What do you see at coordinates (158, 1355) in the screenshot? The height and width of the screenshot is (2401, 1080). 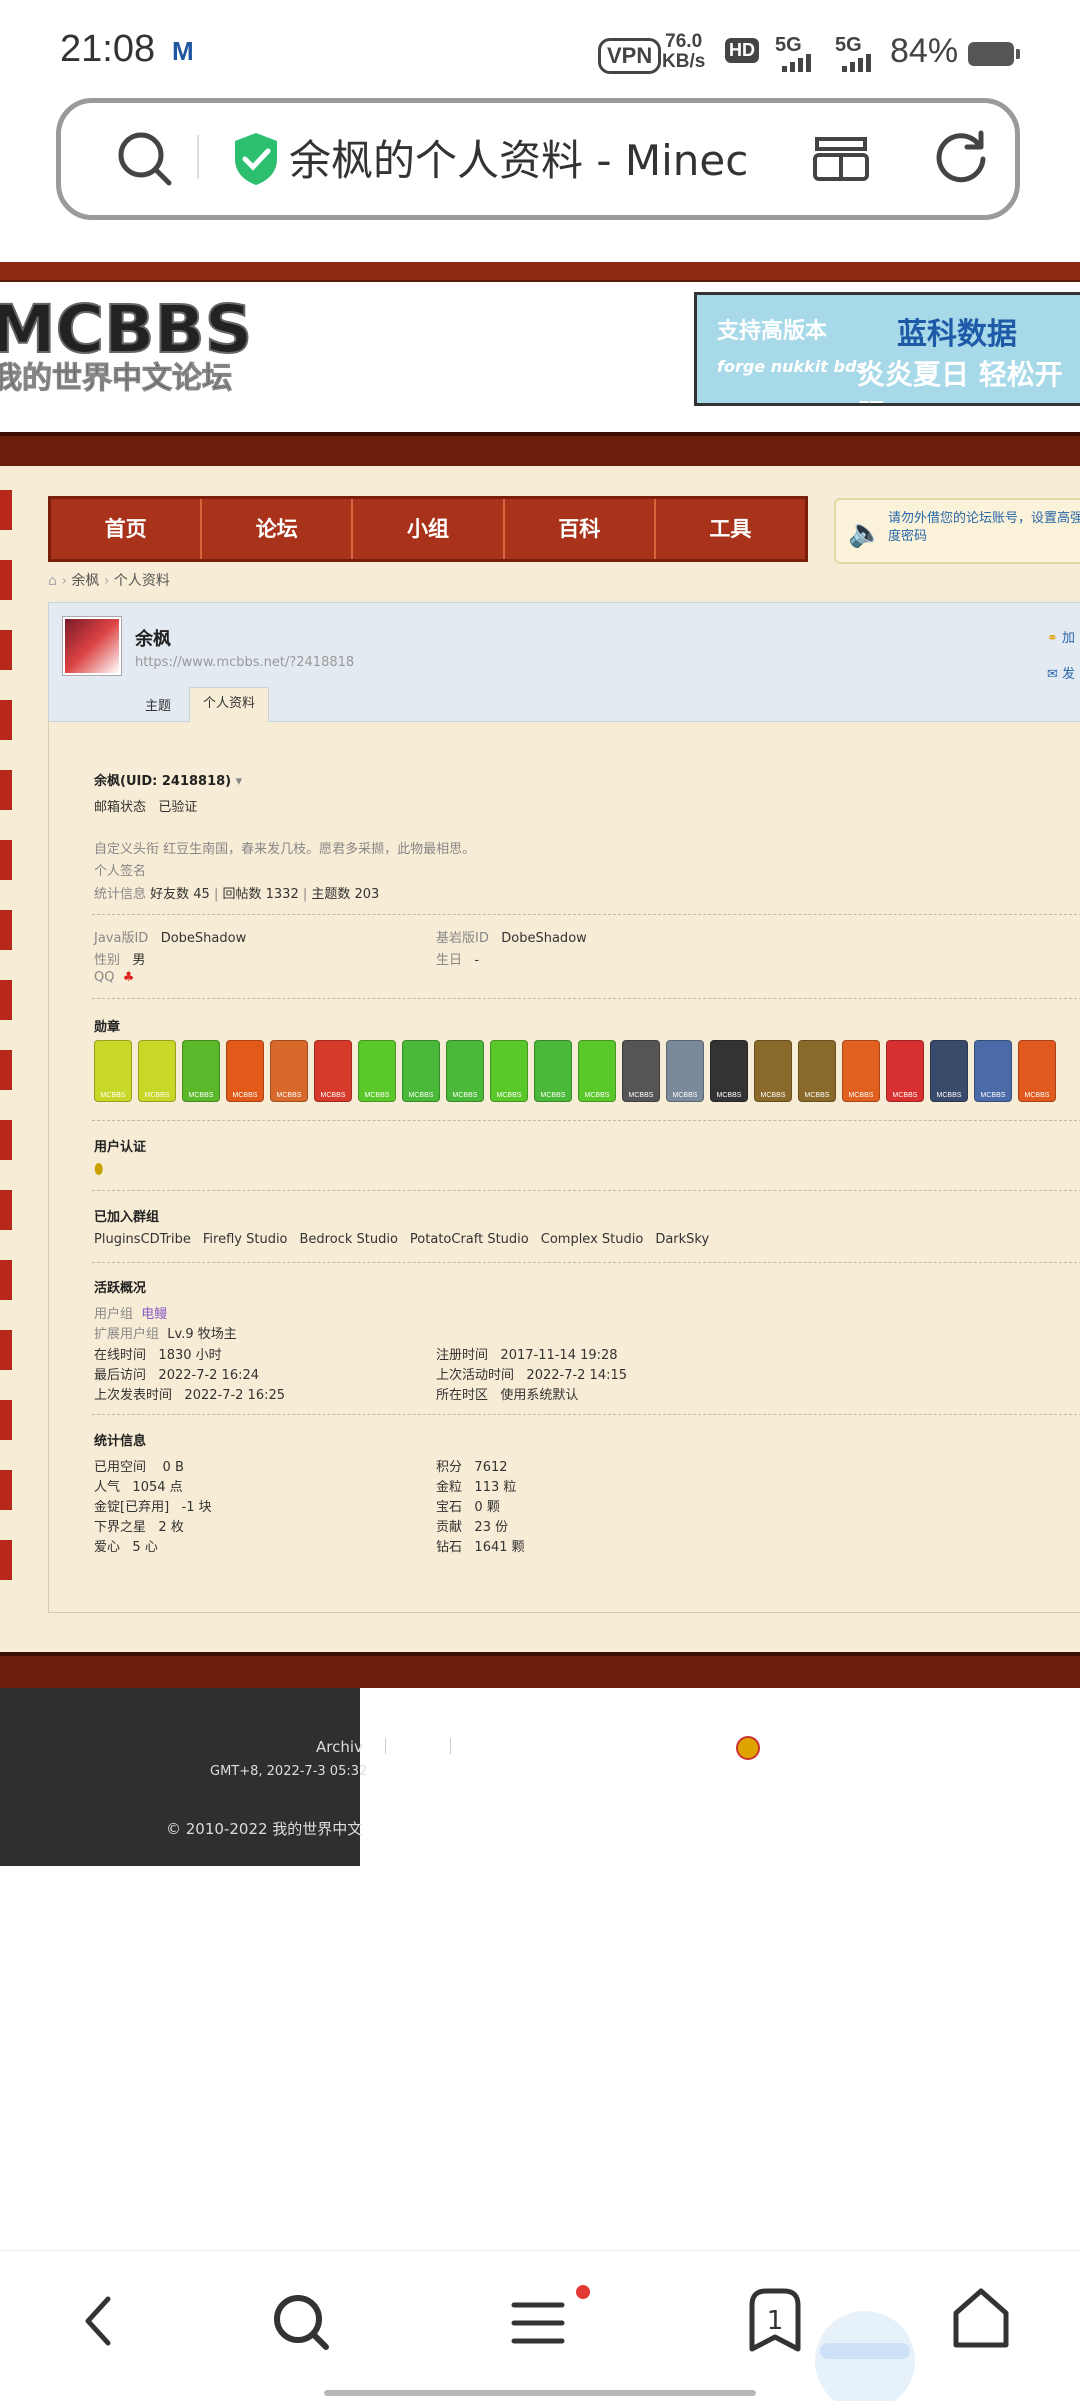 I see `online-time: 在线时间 1830 小时` at bounding box center [158, 1355].